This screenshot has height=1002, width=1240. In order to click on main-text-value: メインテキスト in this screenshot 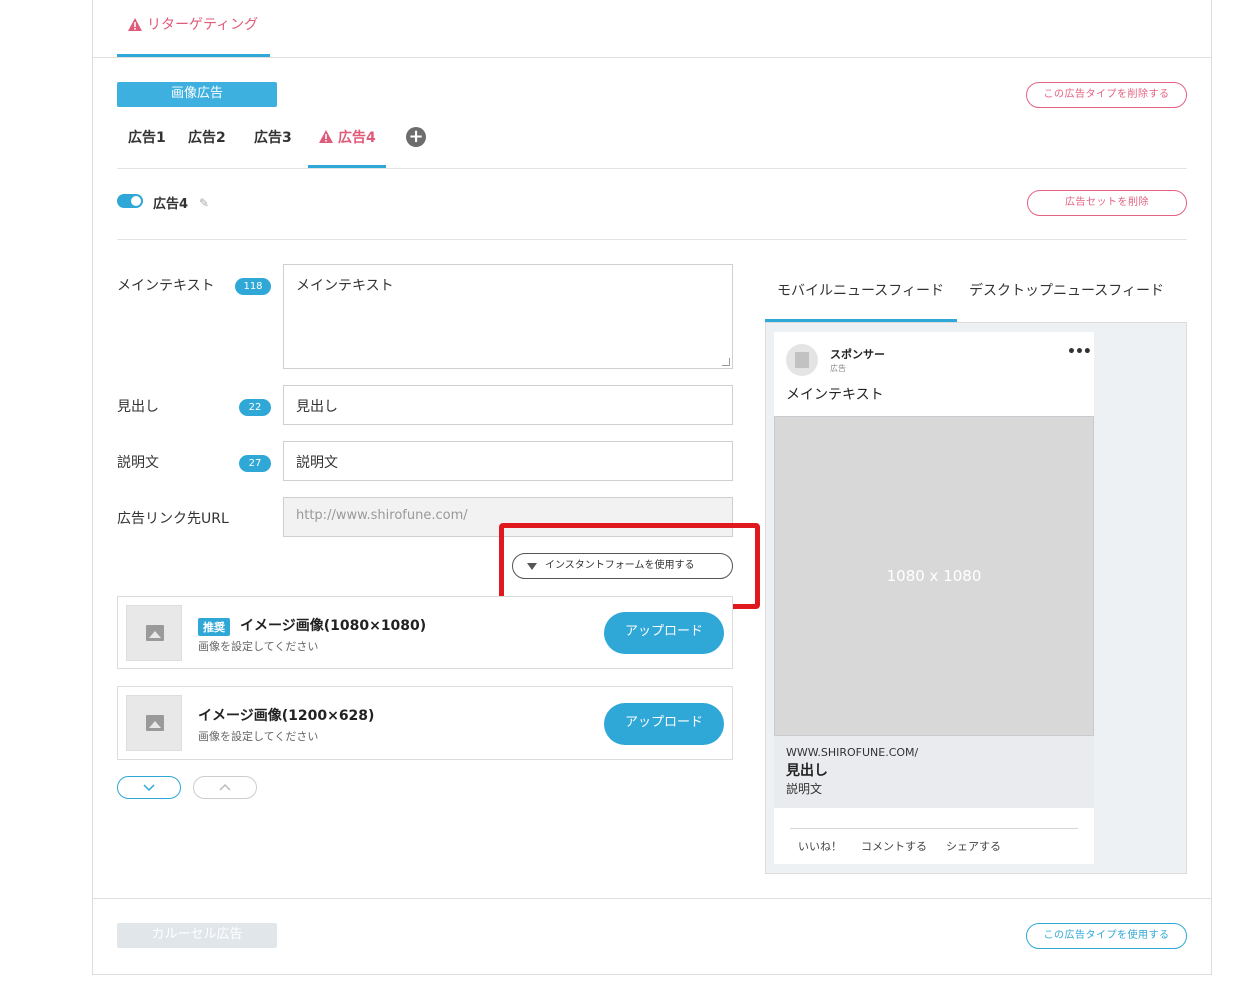, I will do `click(345, 286)`.